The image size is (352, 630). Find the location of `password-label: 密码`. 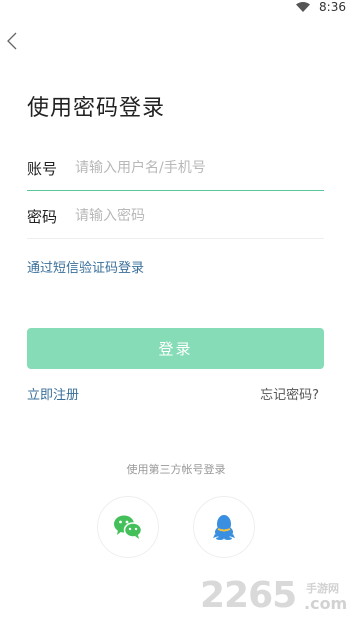

password-label: 密码 is located at coordinates (42, 216).